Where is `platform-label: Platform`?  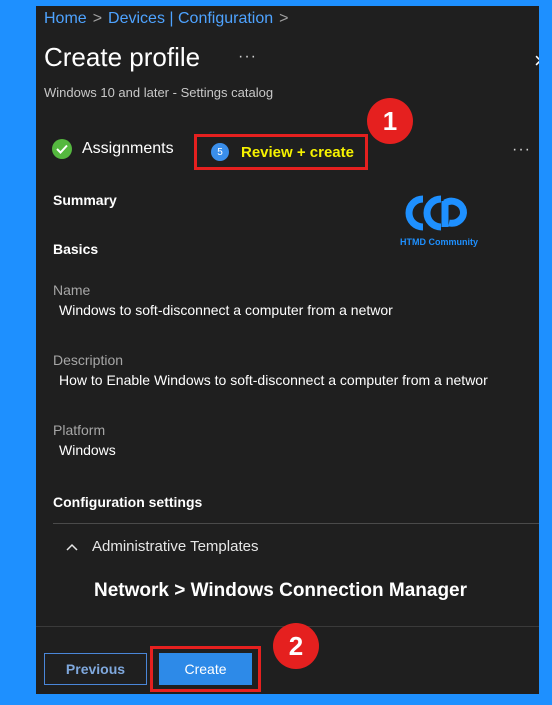 platform-label: Platform is located at coordinates (79, 430).